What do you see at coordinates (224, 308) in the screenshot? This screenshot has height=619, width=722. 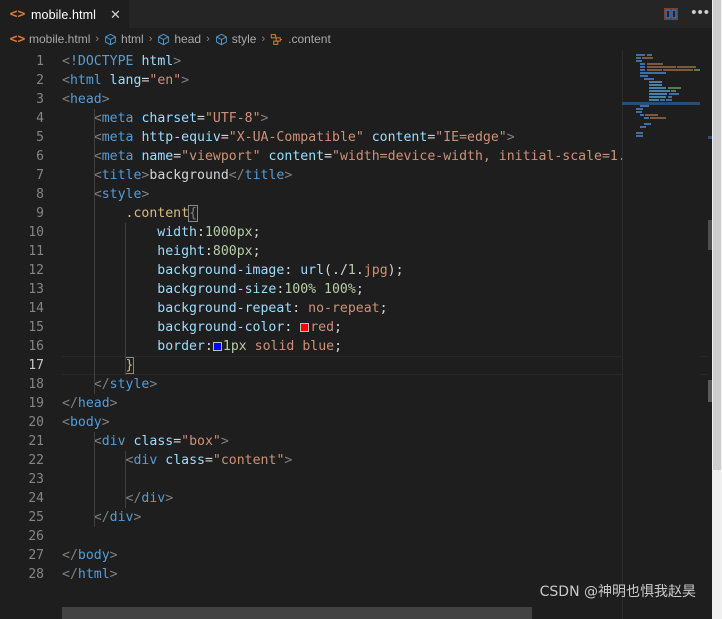 I see `line-content: background-repeat: no-repeat;` at bounding box center [224, 308].